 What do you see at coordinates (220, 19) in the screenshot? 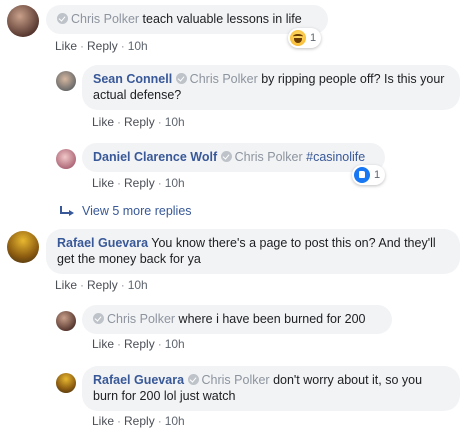
I see `comment-text: teach valuable lessons in life` at bounding box center [220, 19].